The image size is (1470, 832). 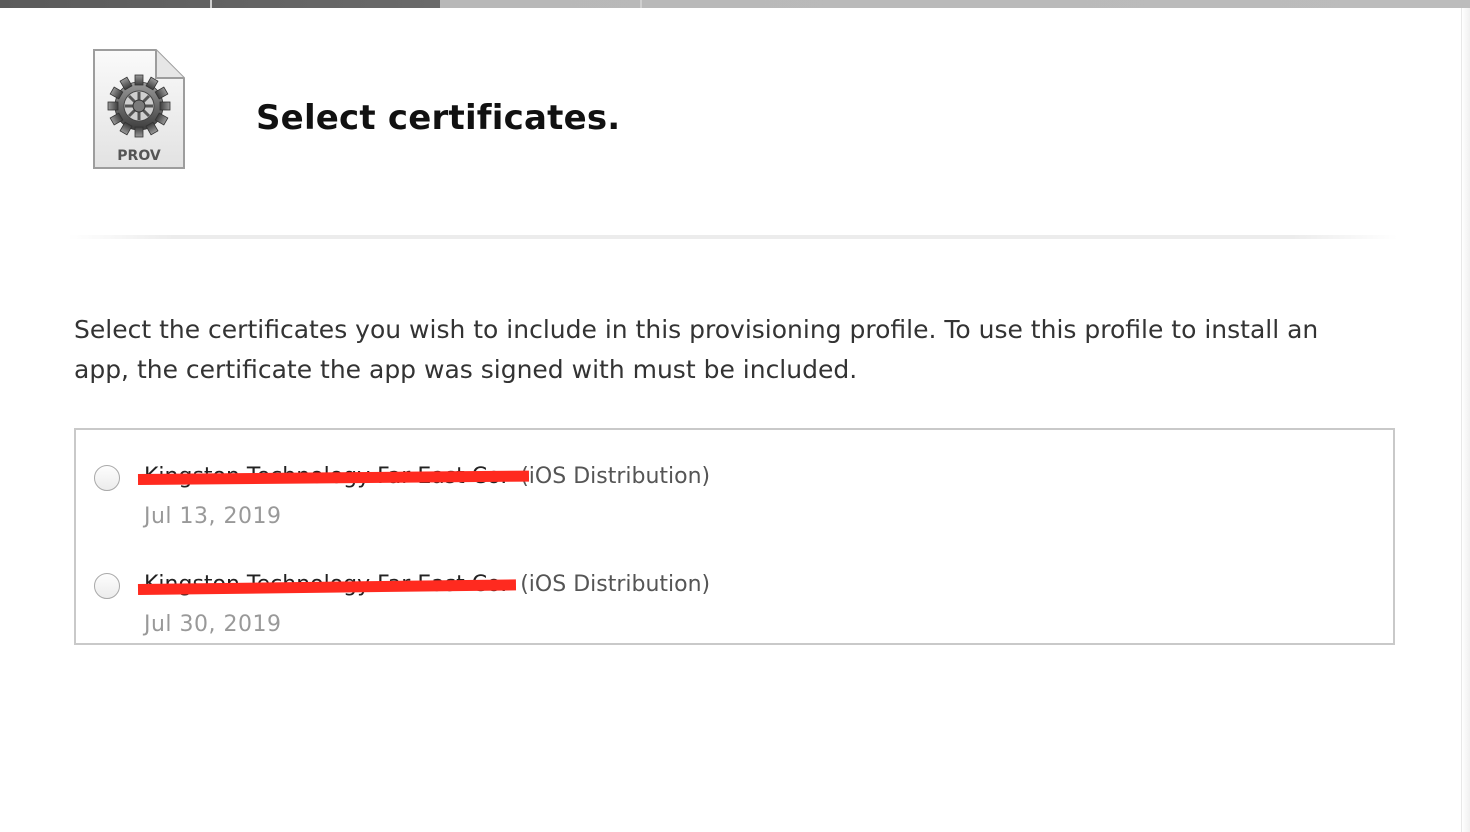 I want to click on provisioning-profile-icon: PROV, so click(x=139, y=109).